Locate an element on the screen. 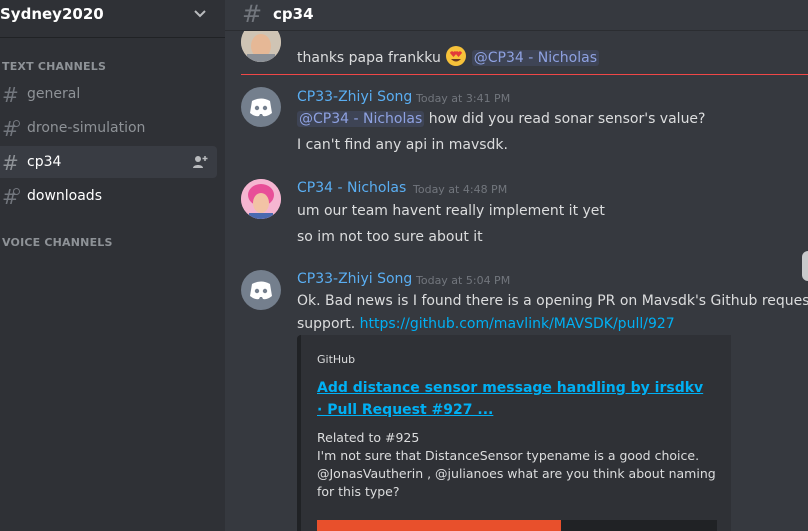 The image size is (808, 531). message-author: CP34 - Nicholas is located at coordinates (351, 188).